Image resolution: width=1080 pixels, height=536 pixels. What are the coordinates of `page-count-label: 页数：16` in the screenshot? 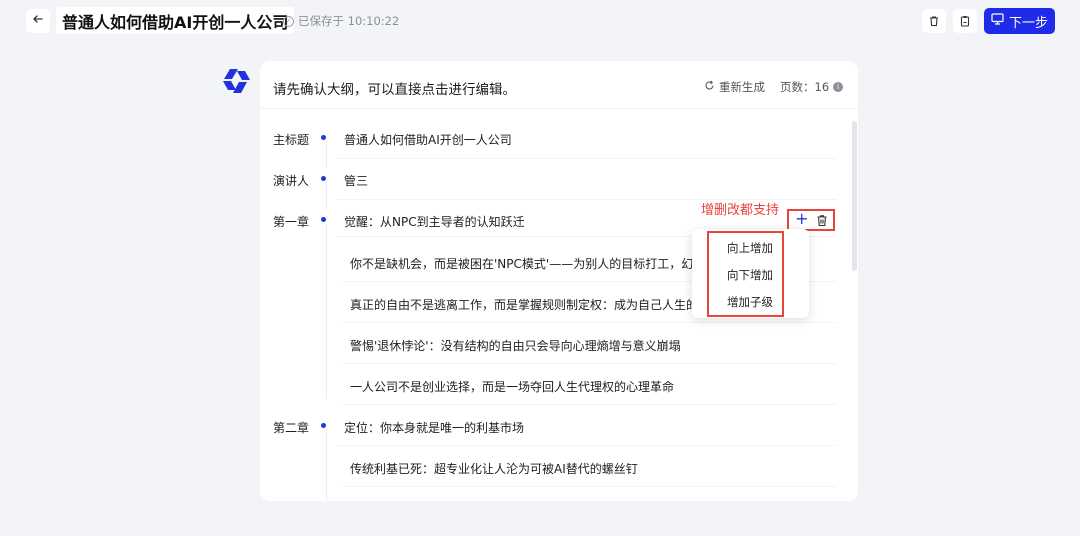 It's located at (805, 87).